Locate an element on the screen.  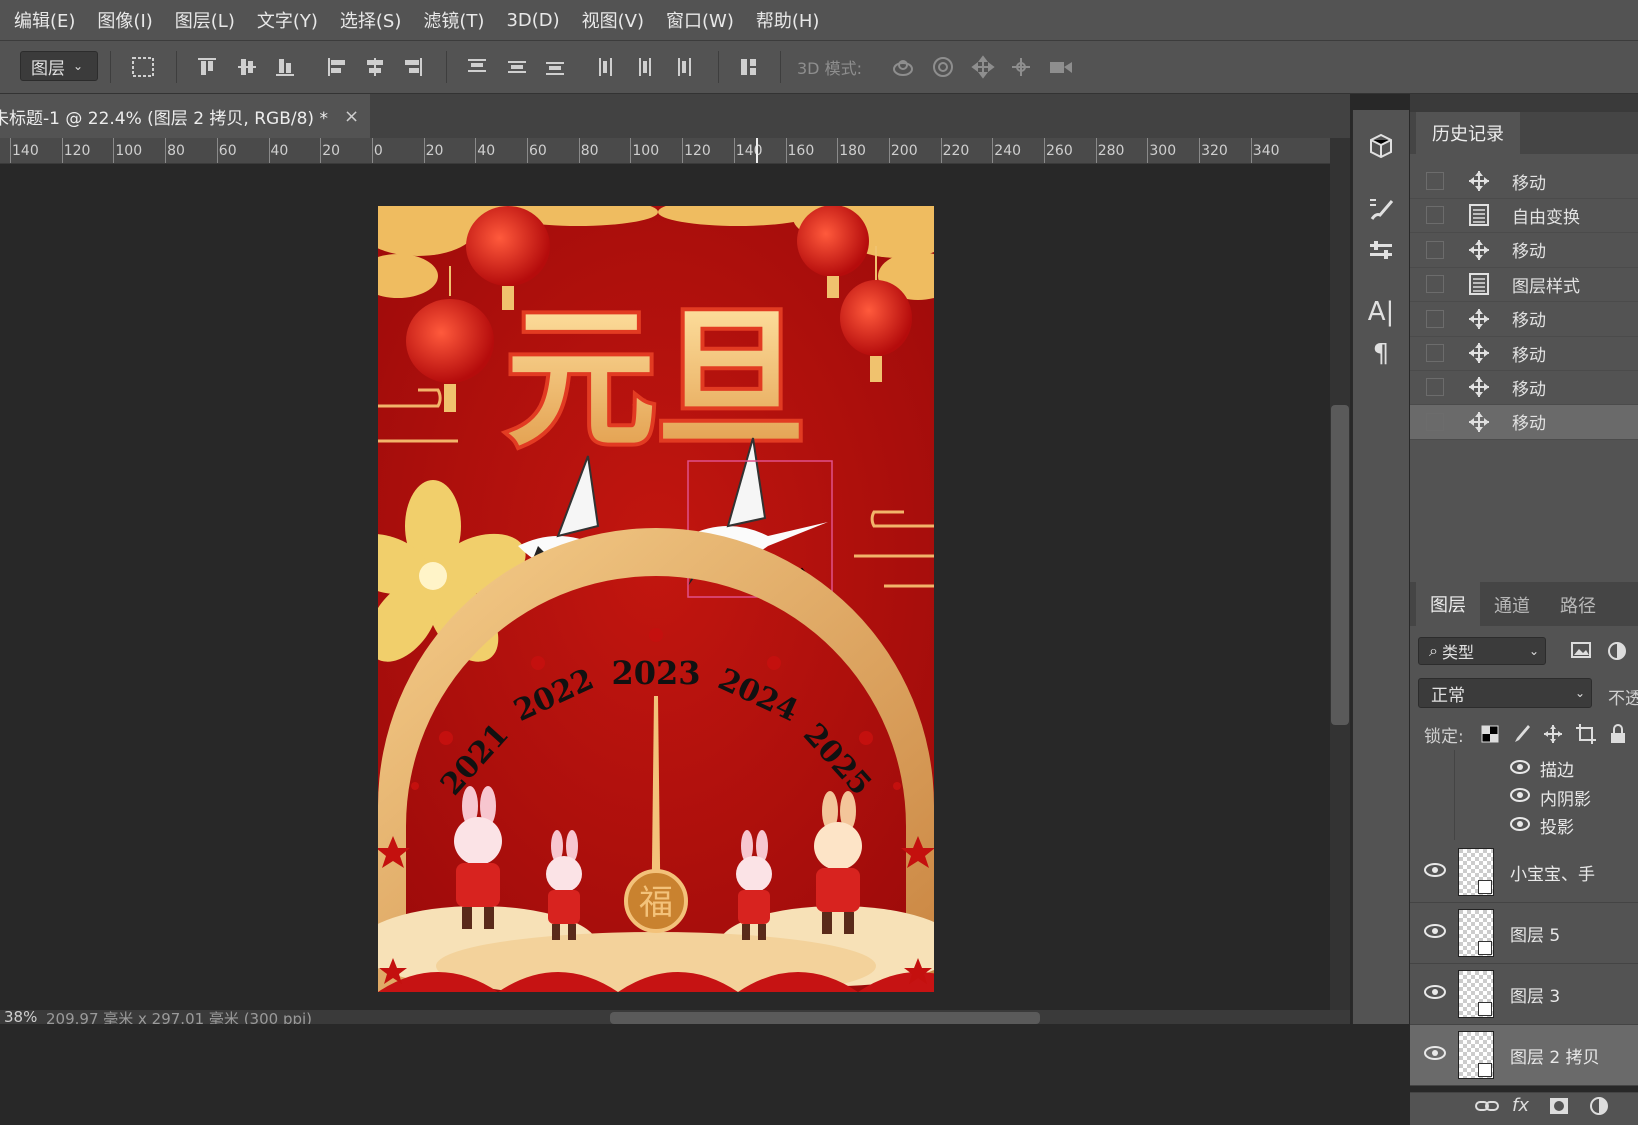
adjustment-filter-icon is located at coordinates (1617, 653).